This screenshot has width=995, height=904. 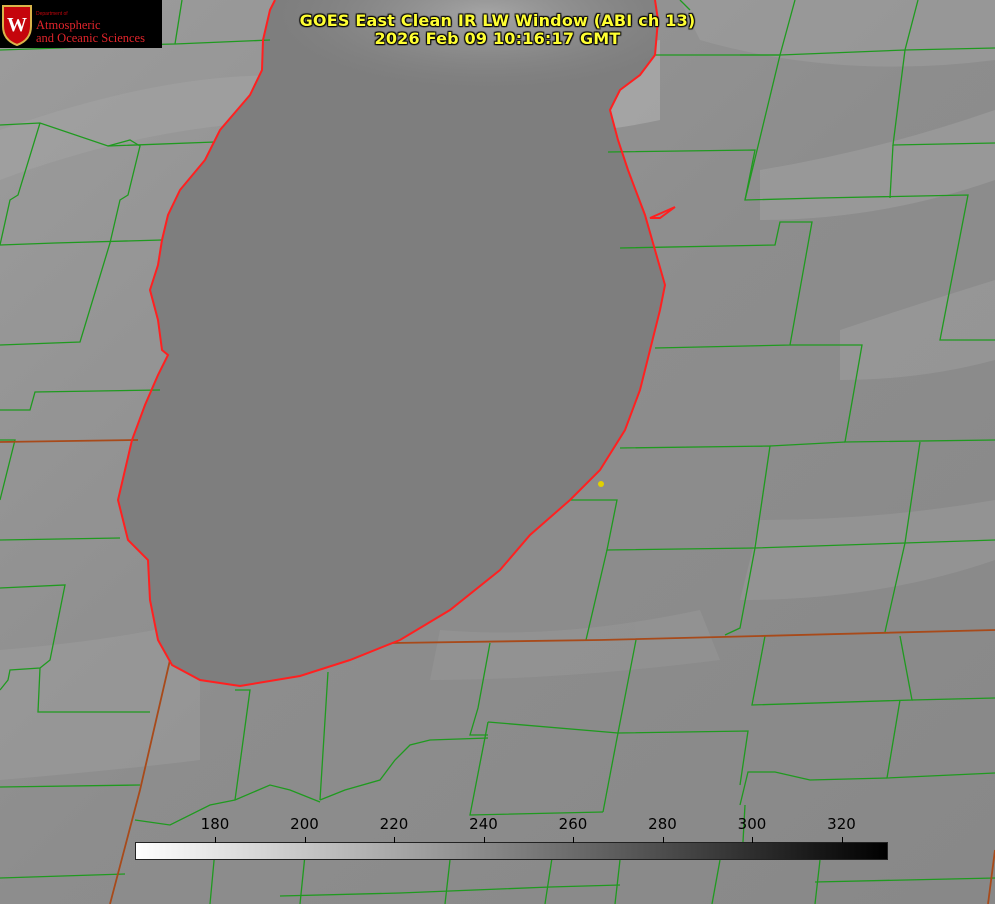 What do you see at coordinates (601, 484) in the screenshot?
I see `location-marker` at bounding box center [601, 484].